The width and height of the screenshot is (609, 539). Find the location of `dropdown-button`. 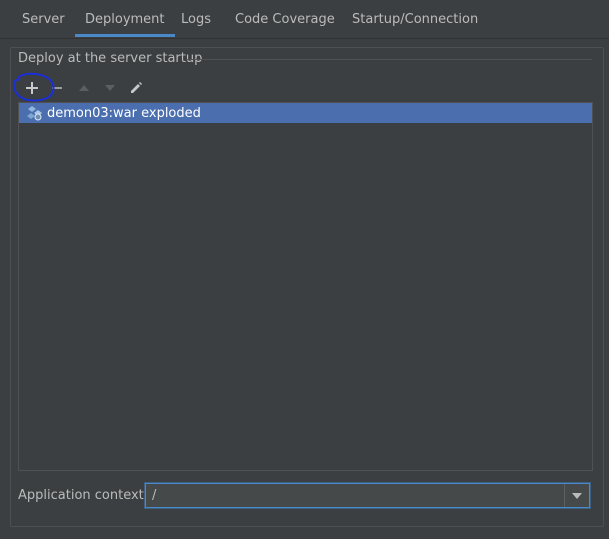

dropdown-button is located at coordinates (576, 495).